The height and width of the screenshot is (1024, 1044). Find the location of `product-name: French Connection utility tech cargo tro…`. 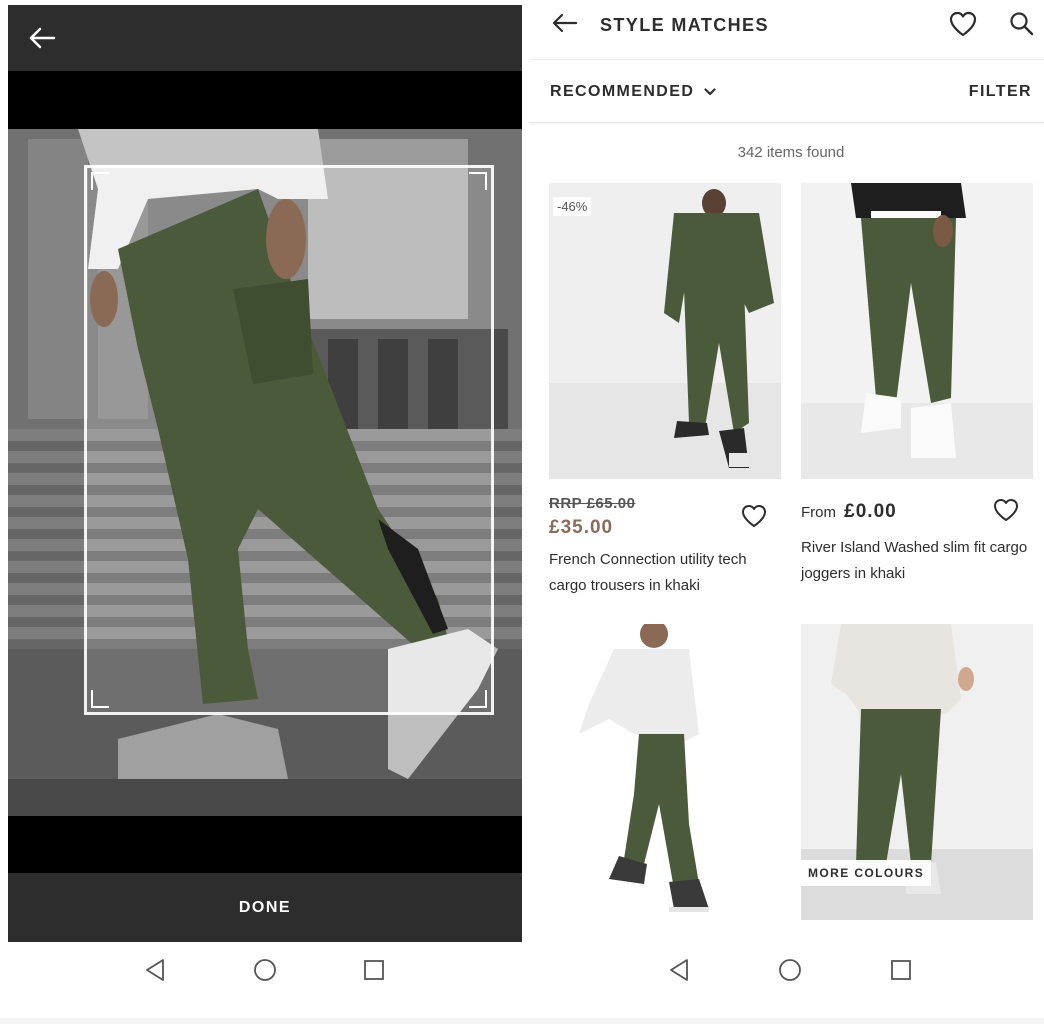

product-name: French Connection utility tech cargo tro… is located at coordinates (664, 573).